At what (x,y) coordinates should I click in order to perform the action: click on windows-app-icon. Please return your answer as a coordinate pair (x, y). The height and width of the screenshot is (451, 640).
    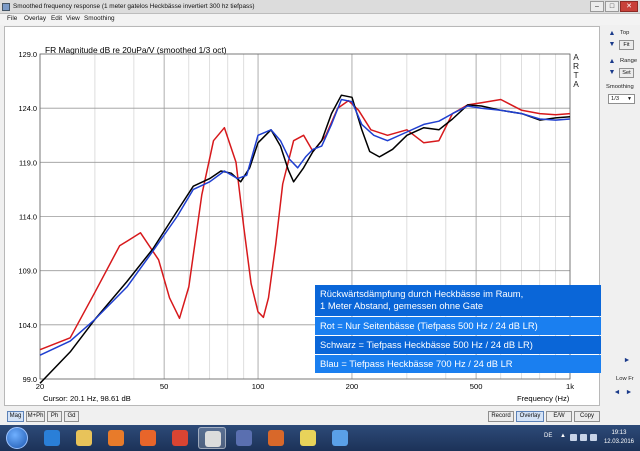
    Looking at the image, I should click on (340, 438).